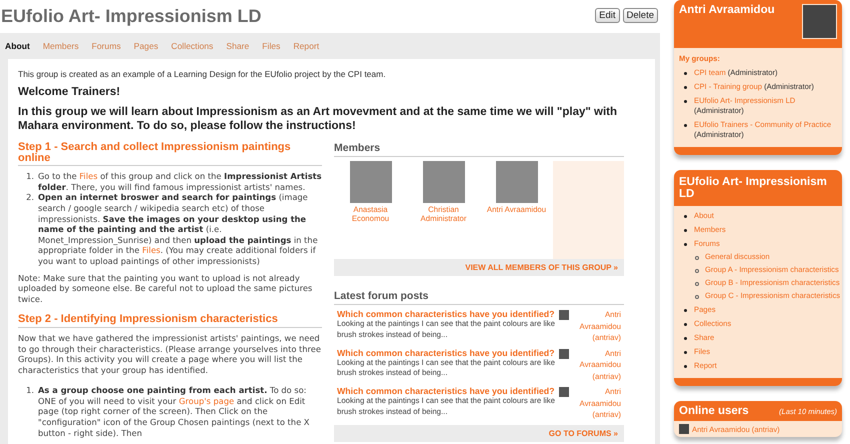 The image size is (850, 444). What do you see at coordinates (17, 46) in the screenshot?
I see `tab: About` at bounding box center [17, 46].